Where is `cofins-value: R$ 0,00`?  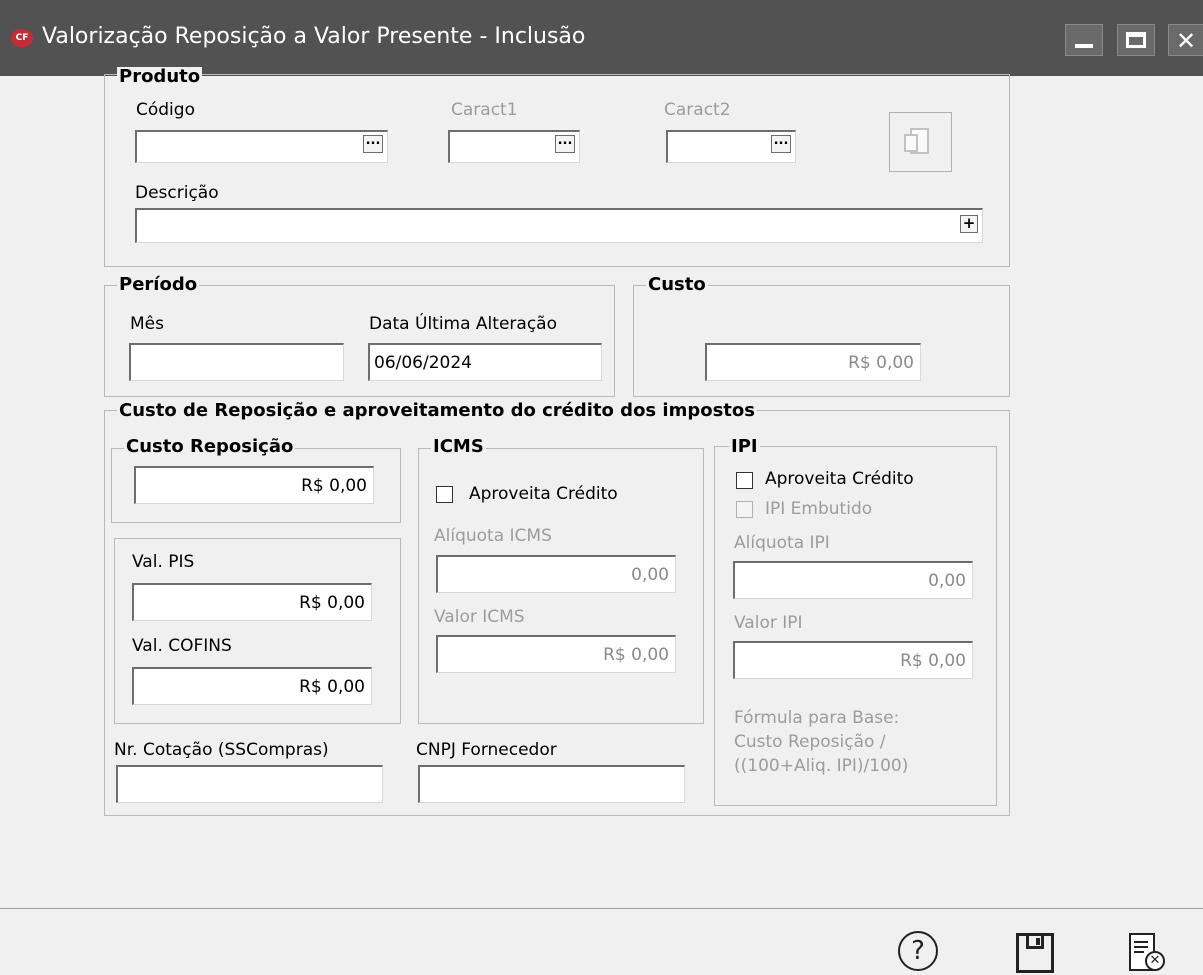 cofins-value: R$ 0,00 is located at coordinates (332, 687).